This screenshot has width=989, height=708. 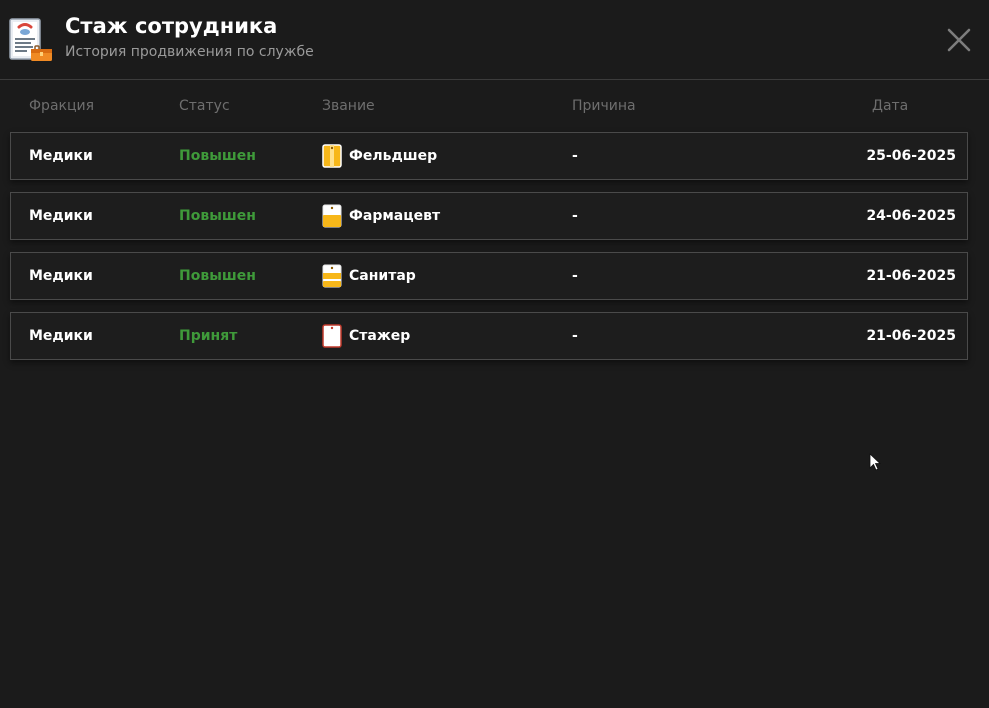 What do you see at coordinates (208, 336) in the screenshot?
I see `row-status: Принят` at bounding box center [208, 336].